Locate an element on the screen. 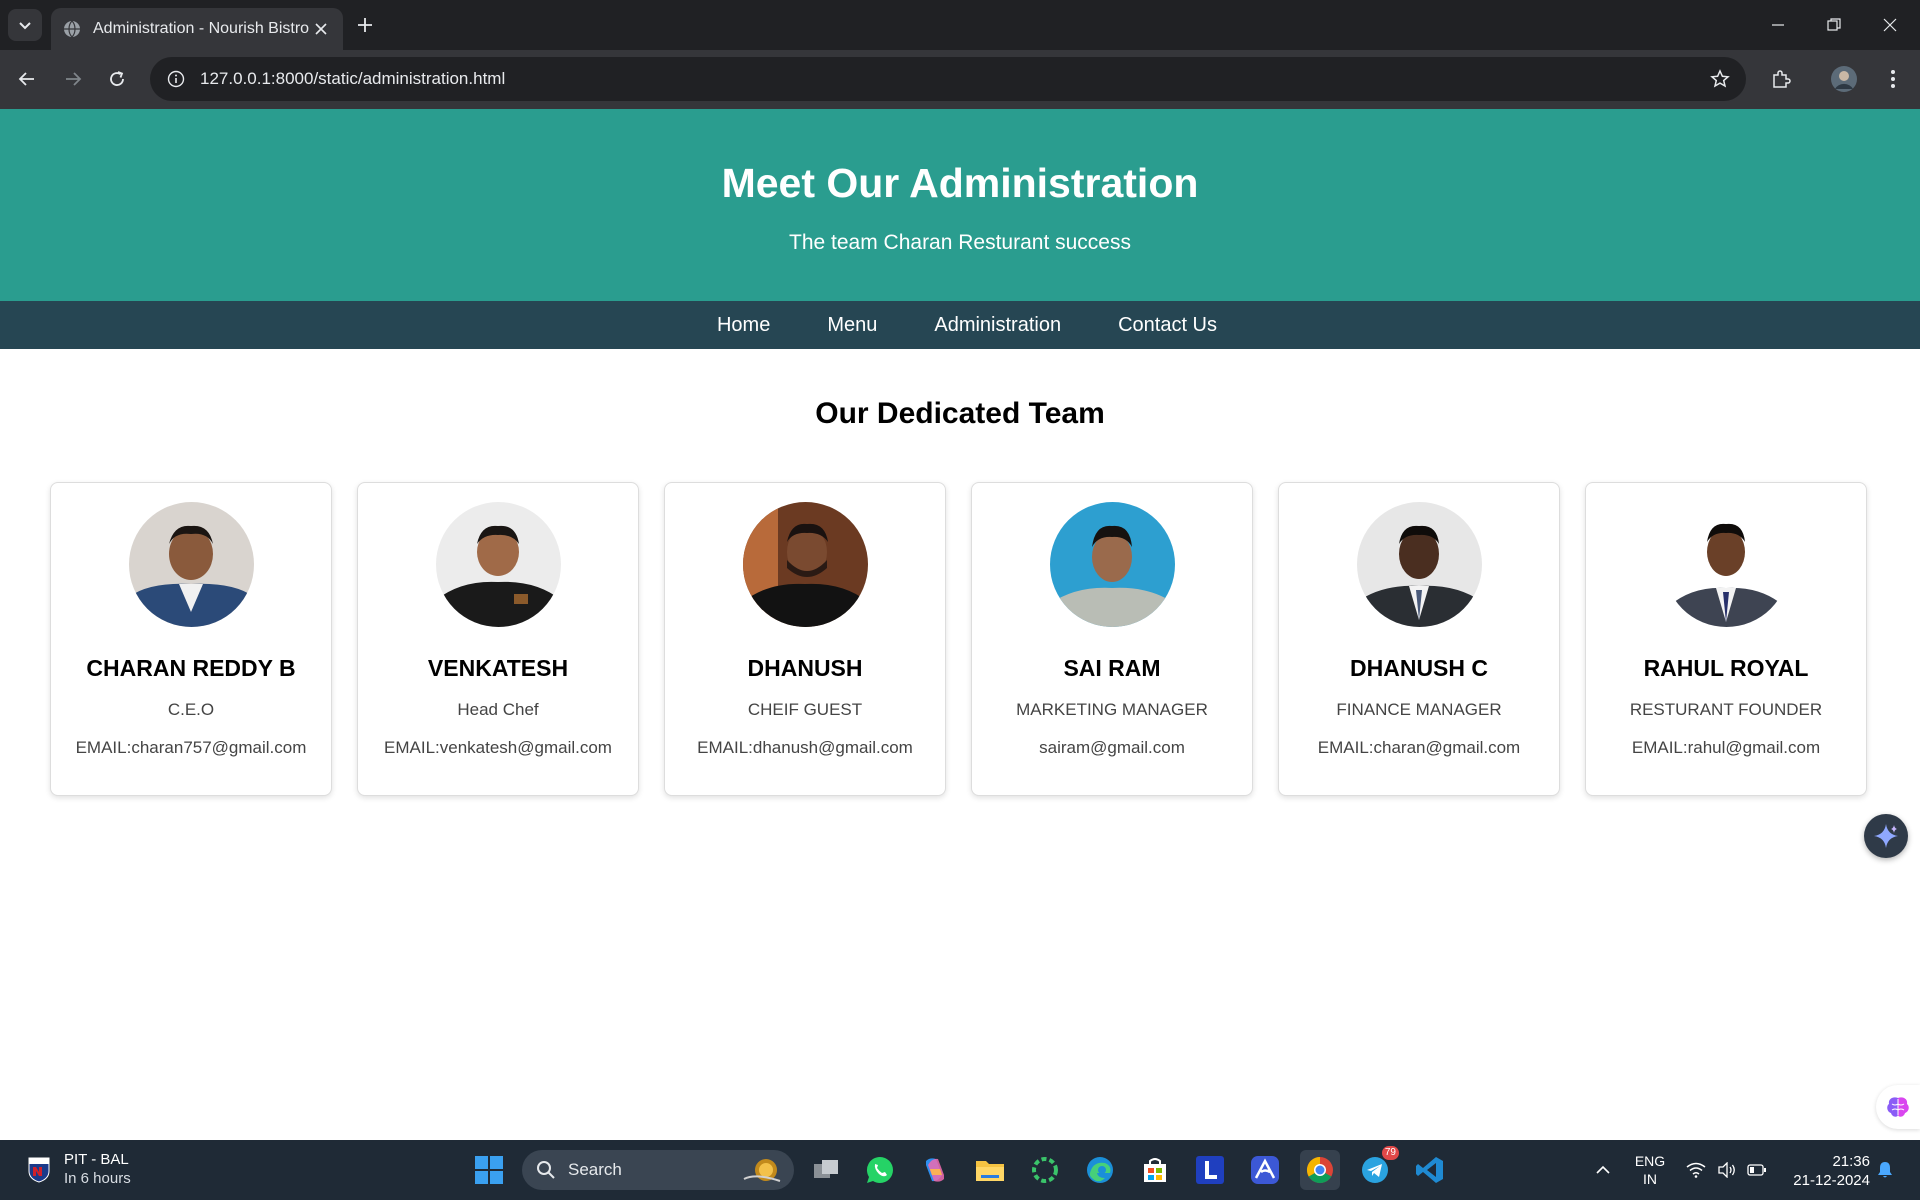  forward-button is located at coordinates (73, 79).